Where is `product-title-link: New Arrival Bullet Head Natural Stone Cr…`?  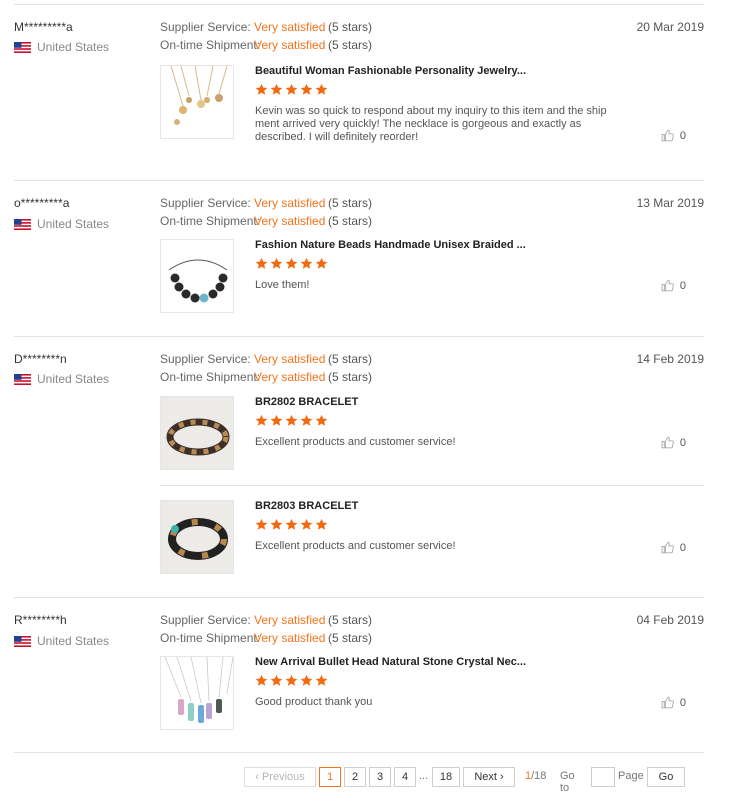
product-title-link: New Arrival Bullet Head Natural Stone Cr… is located at coordinates (390, 662).